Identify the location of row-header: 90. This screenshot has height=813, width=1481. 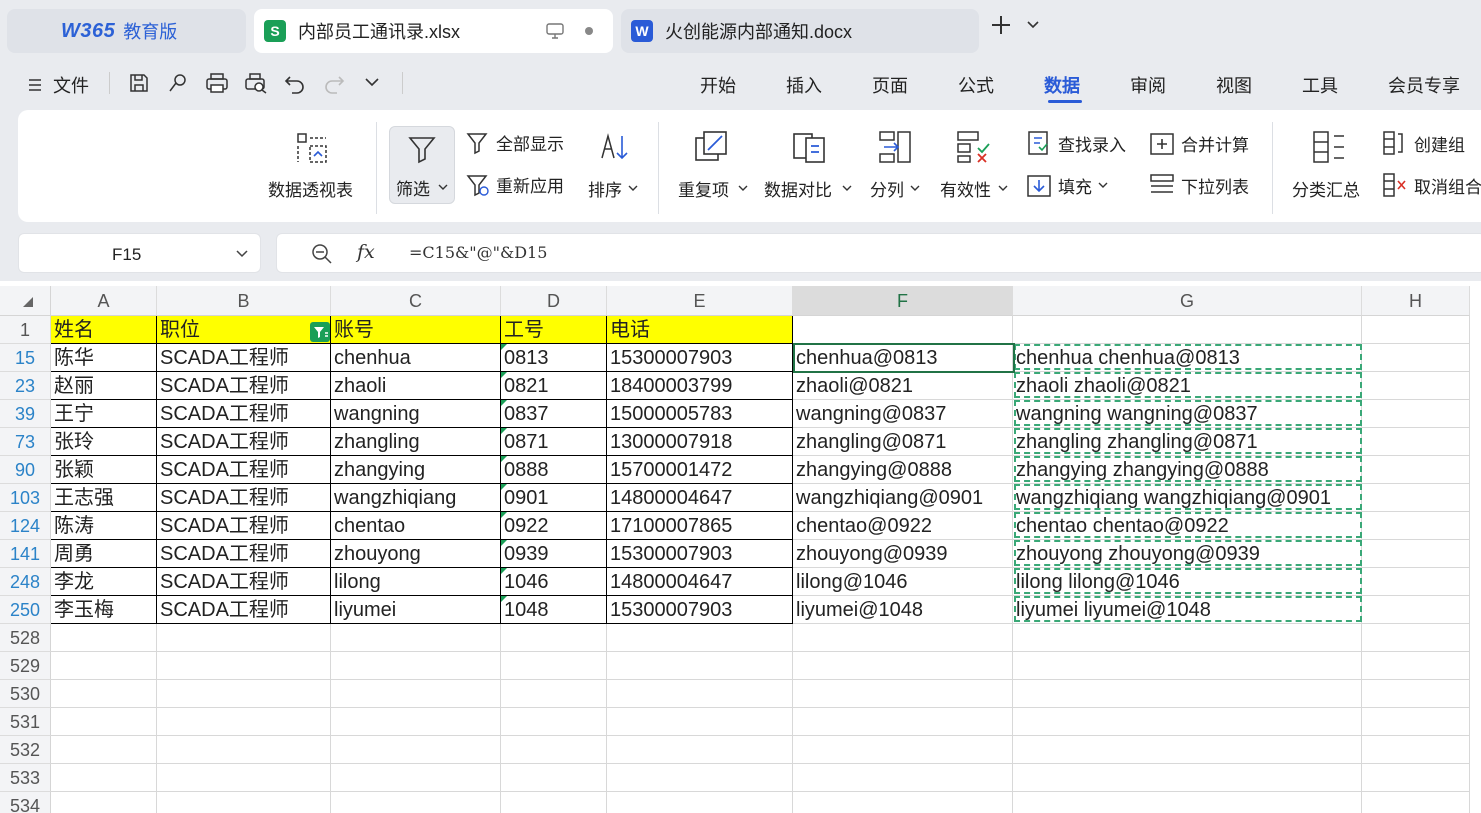
(25, 470).